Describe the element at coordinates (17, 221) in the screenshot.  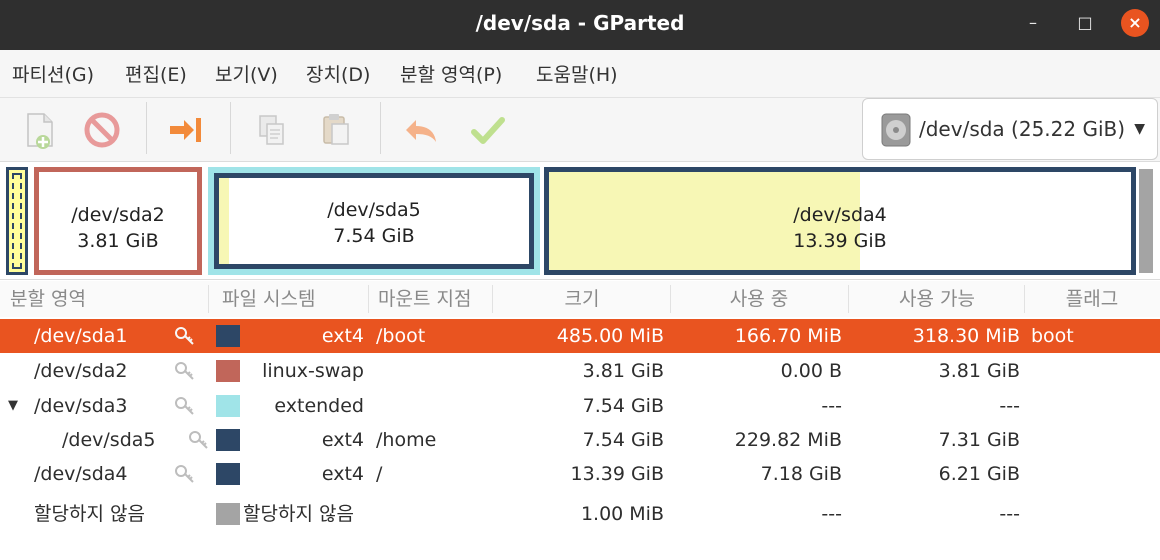
I see `graph-unallocated-sda1` at that location.